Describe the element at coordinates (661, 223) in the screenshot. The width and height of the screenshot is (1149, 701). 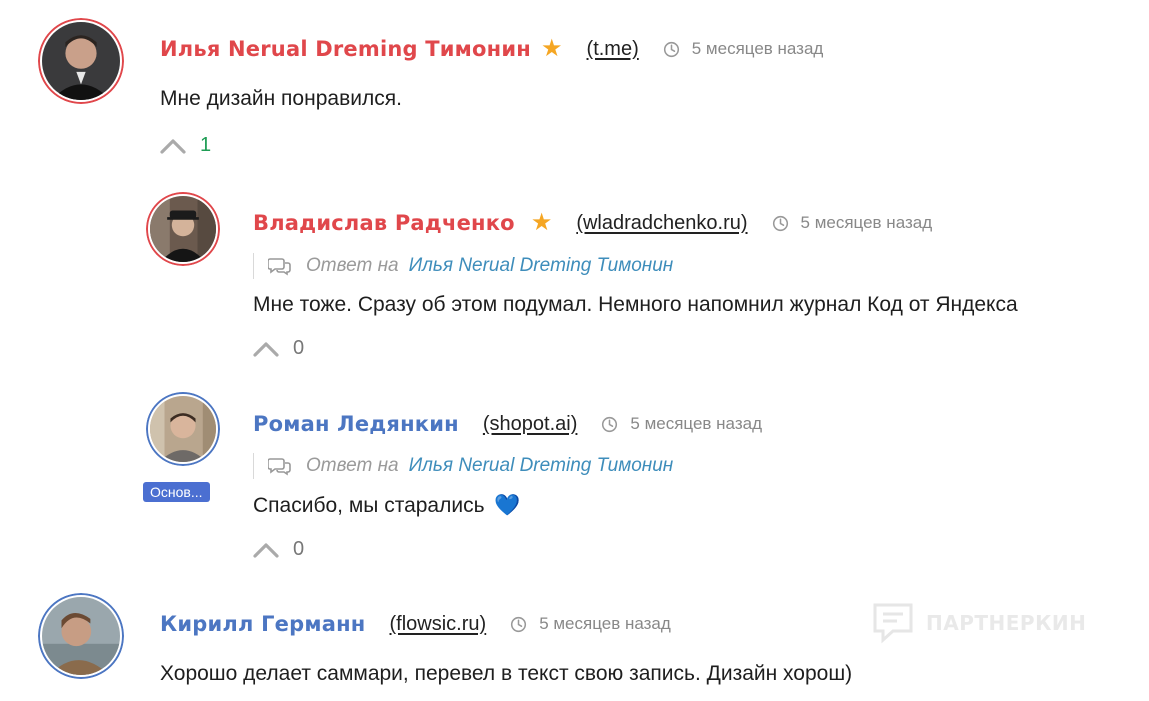
I see `author-site-link: (wladradchenko.ru)` at that location.